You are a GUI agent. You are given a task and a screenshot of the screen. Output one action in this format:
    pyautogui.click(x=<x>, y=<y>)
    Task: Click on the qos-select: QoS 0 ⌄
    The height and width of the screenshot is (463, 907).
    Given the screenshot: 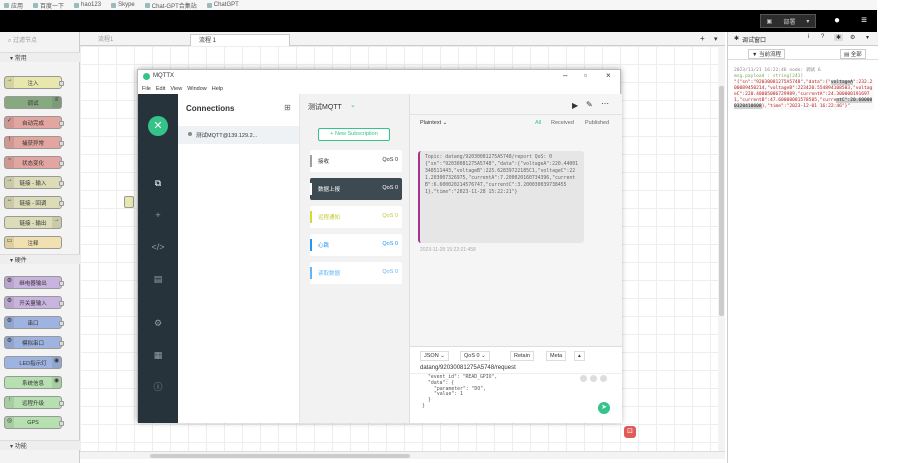 What is the action you would take?
    pyautogui.click(x=475, y=356)
    